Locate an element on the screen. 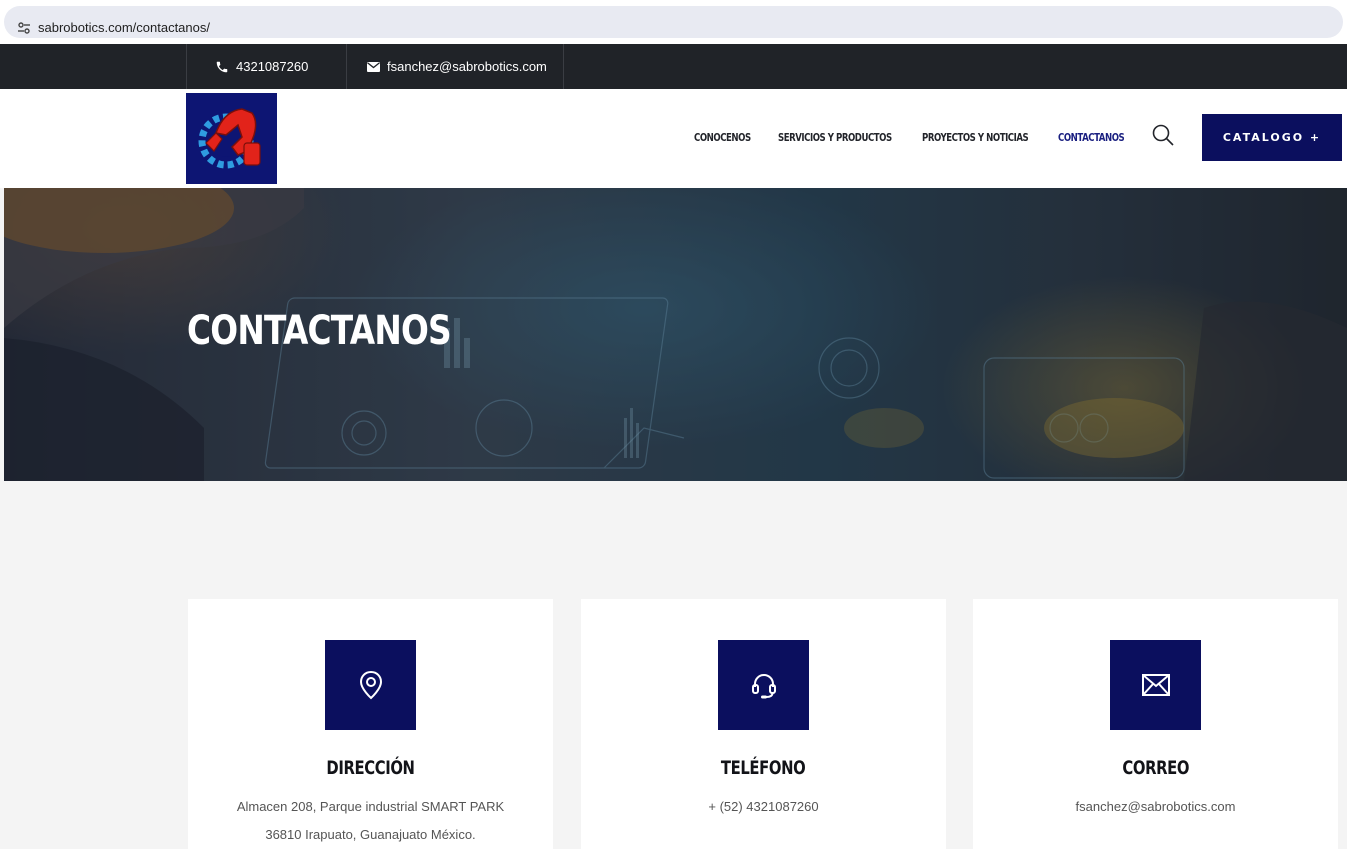  robot-gear-logo-icon is located at coordinates (229, 138).